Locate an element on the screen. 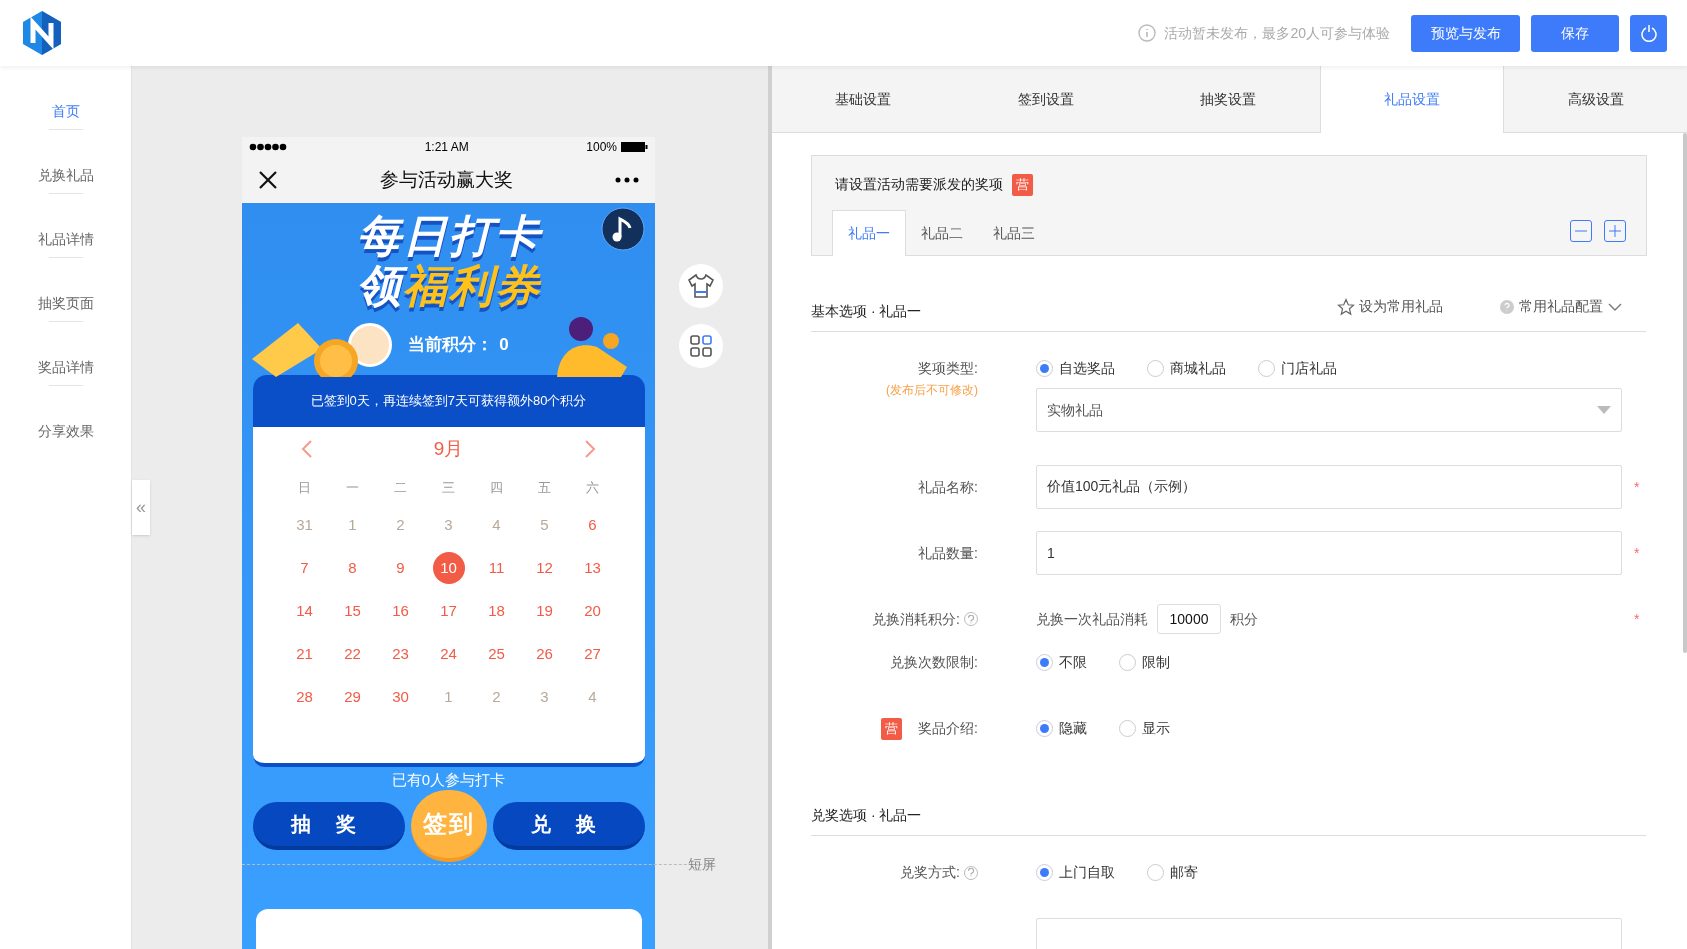  settings-tab: 签到设置 is located at coordinates (1046, 99).